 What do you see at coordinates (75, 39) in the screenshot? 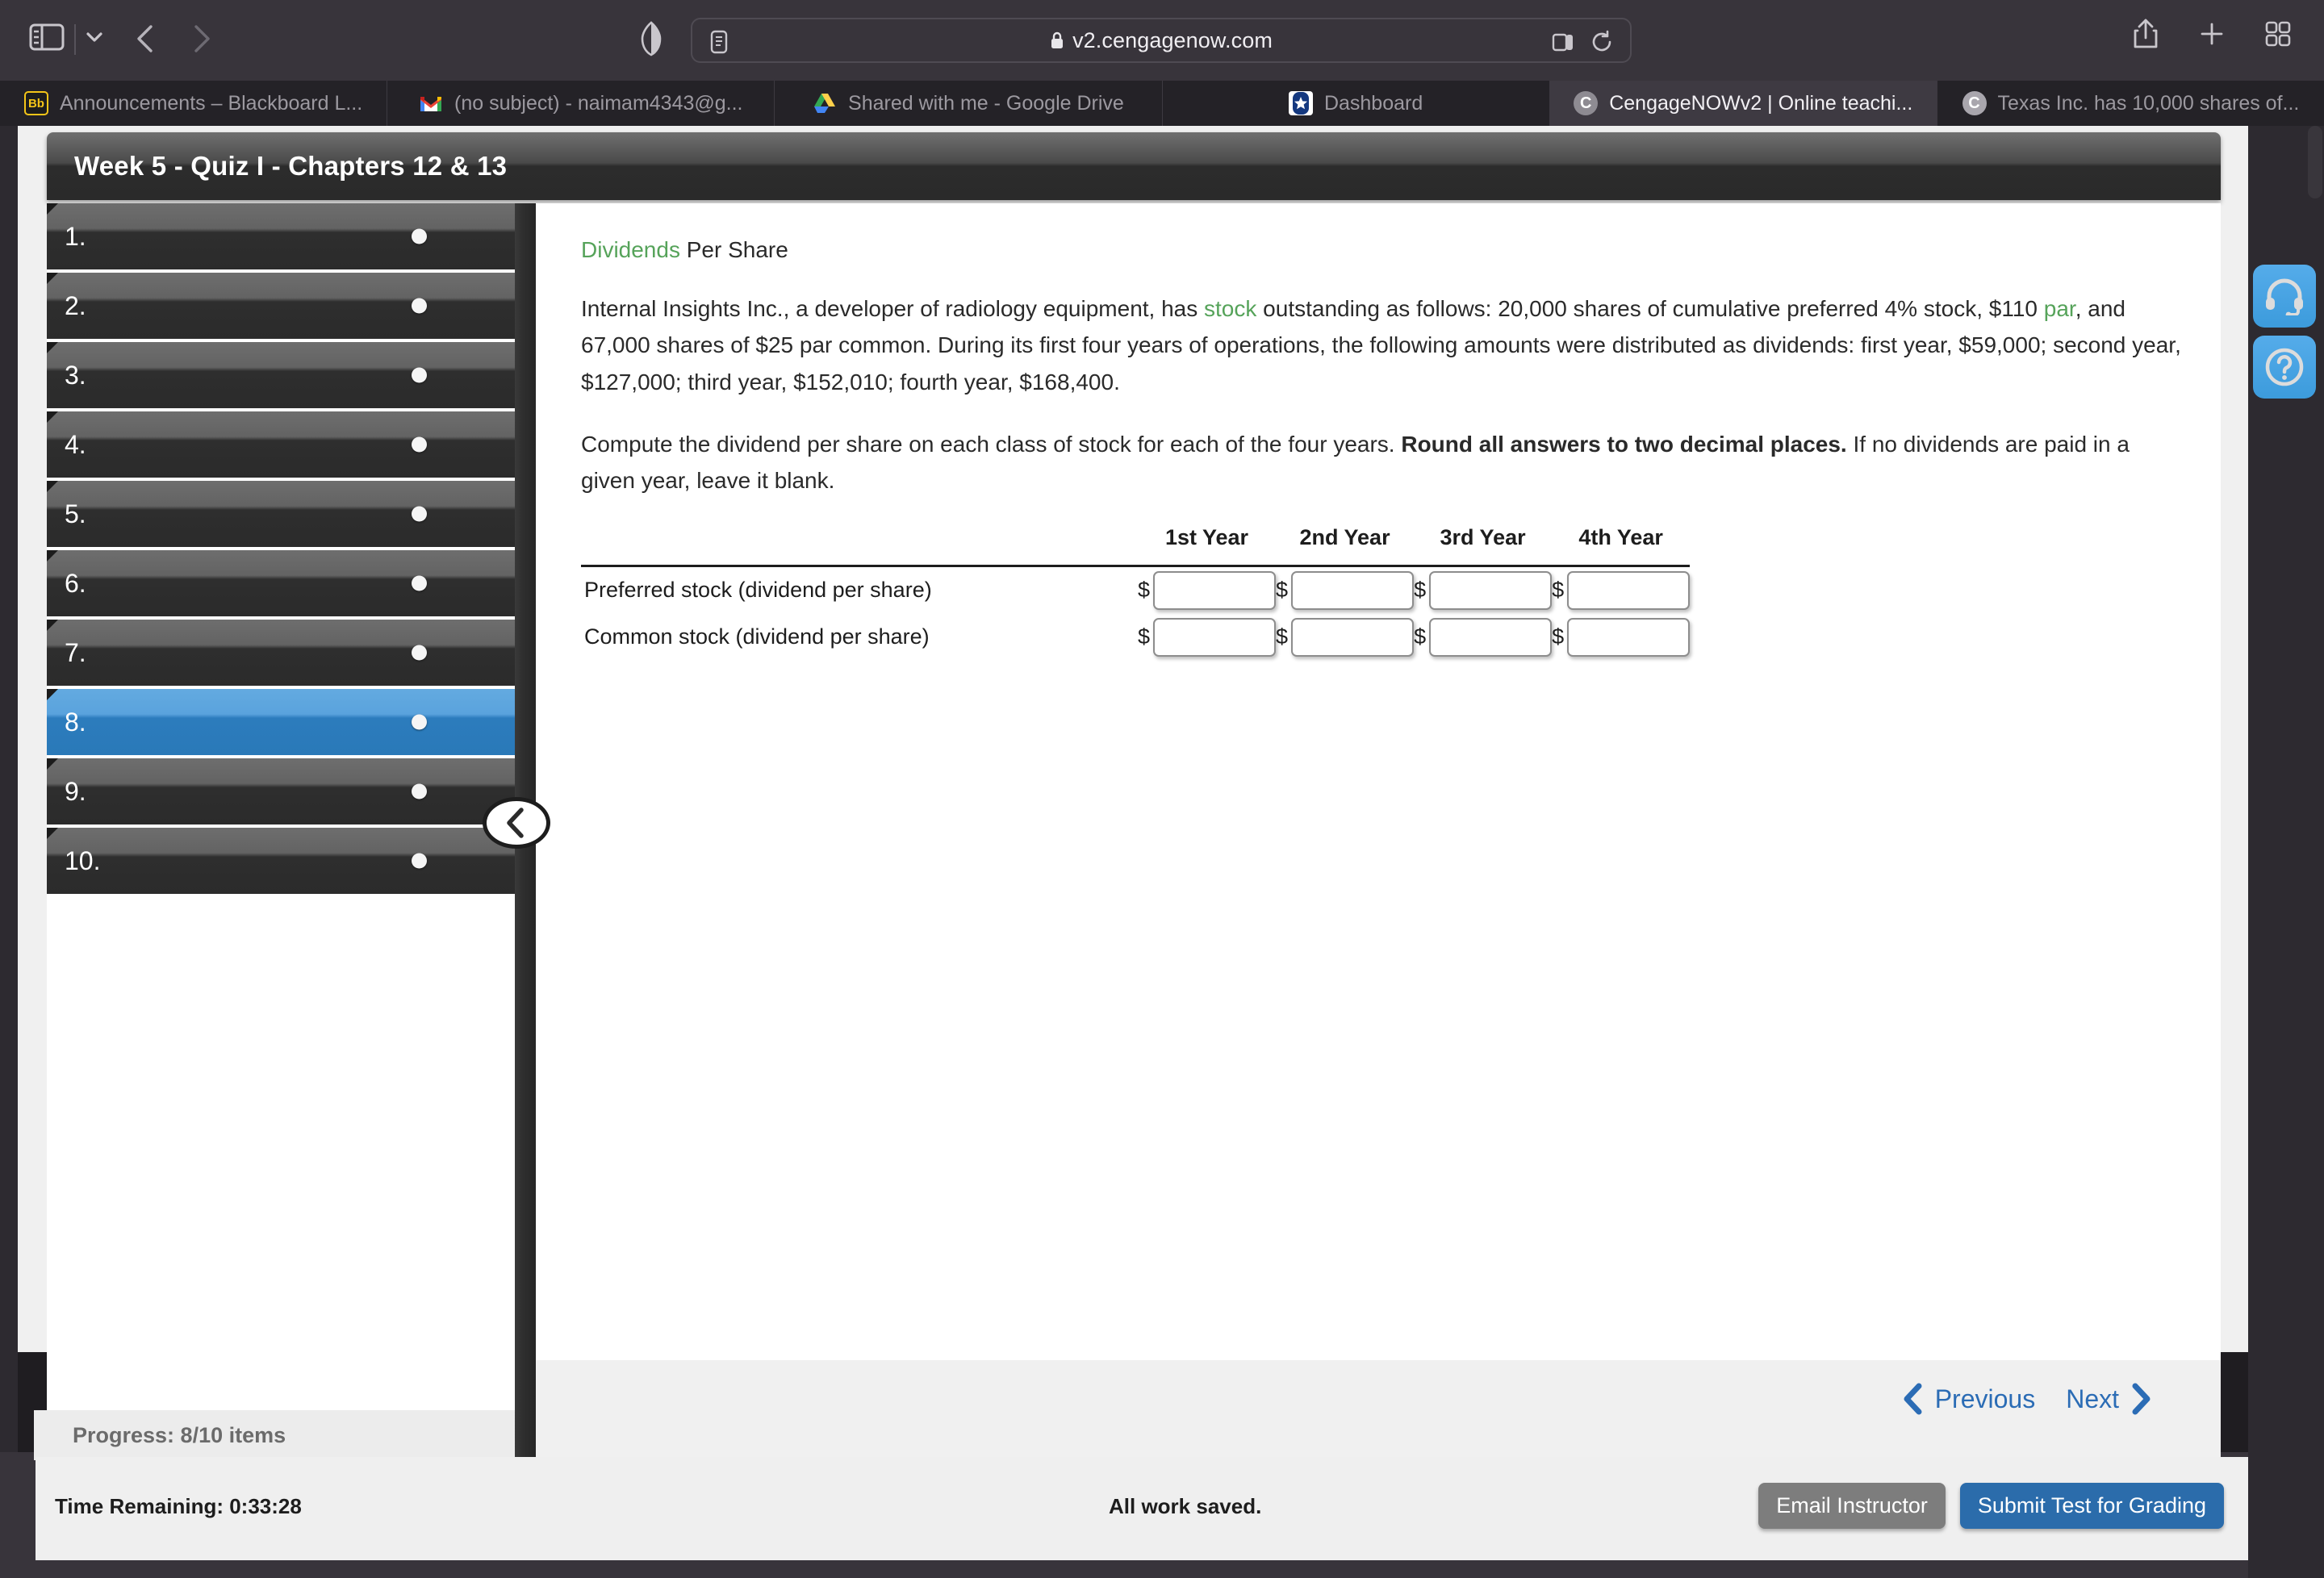
I see `toolbar-divider` at bounding box center [75, 39].